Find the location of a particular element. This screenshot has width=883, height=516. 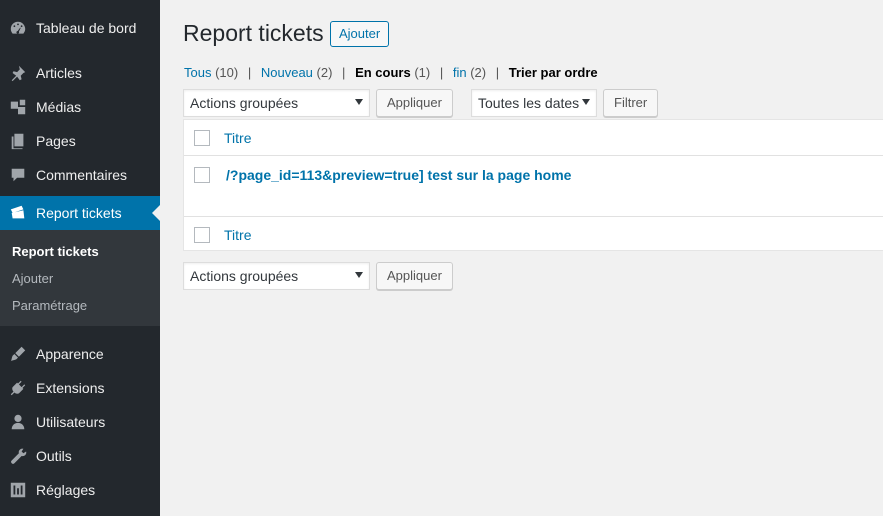

filter-count: (10) is located at coordinates (227, 72).